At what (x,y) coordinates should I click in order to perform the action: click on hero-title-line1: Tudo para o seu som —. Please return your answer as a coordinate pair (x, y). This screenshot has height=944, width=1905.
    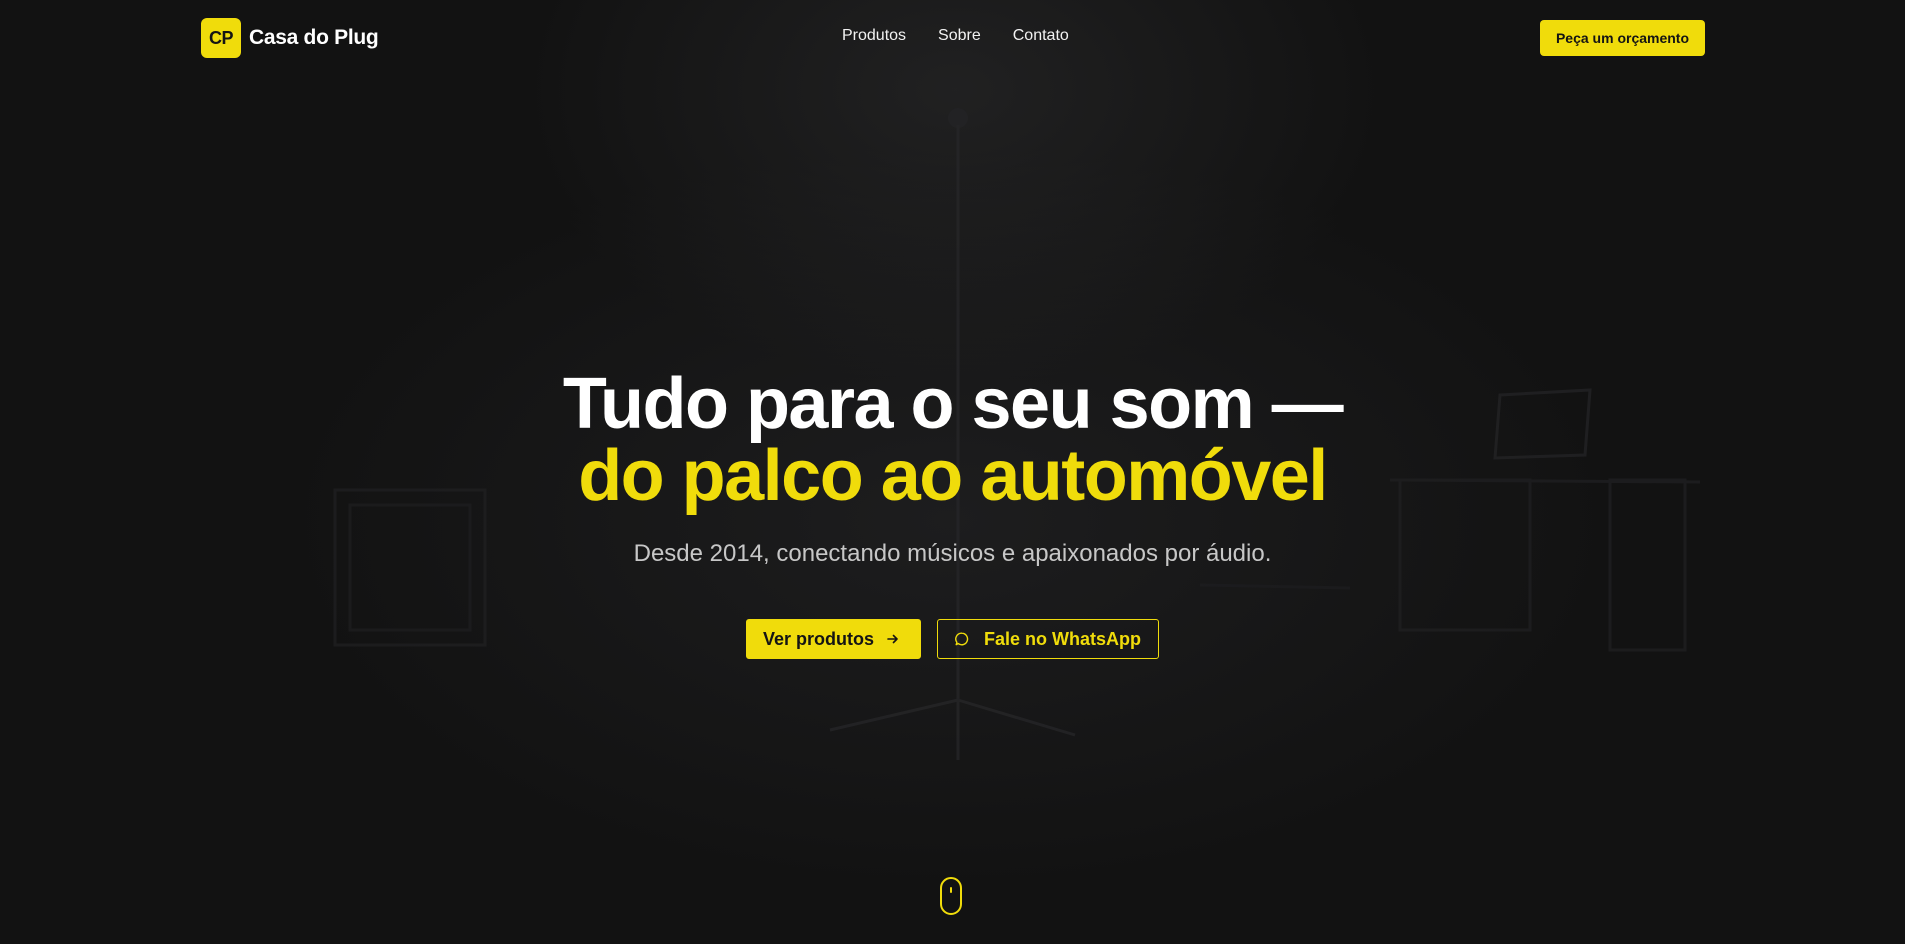
    Looking at the image, I should click on (953, 404).